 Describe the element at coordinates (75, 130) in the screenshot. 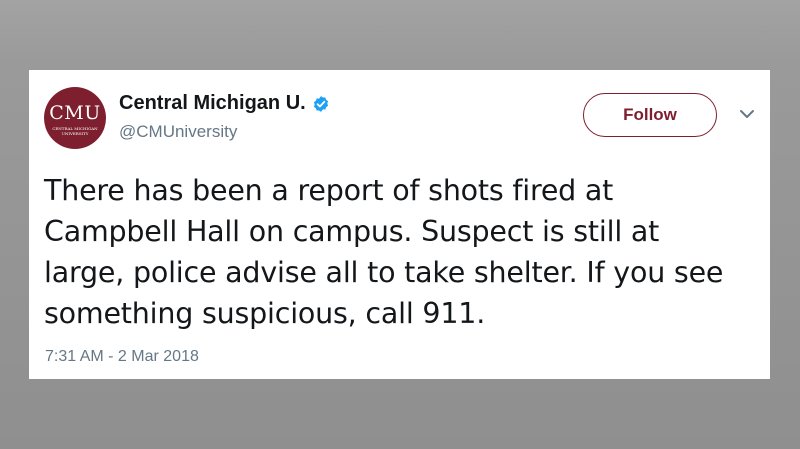

I see `avatar-logo-subtext: CENTRAL MICHIGAN UNIVERSITY` at that location.